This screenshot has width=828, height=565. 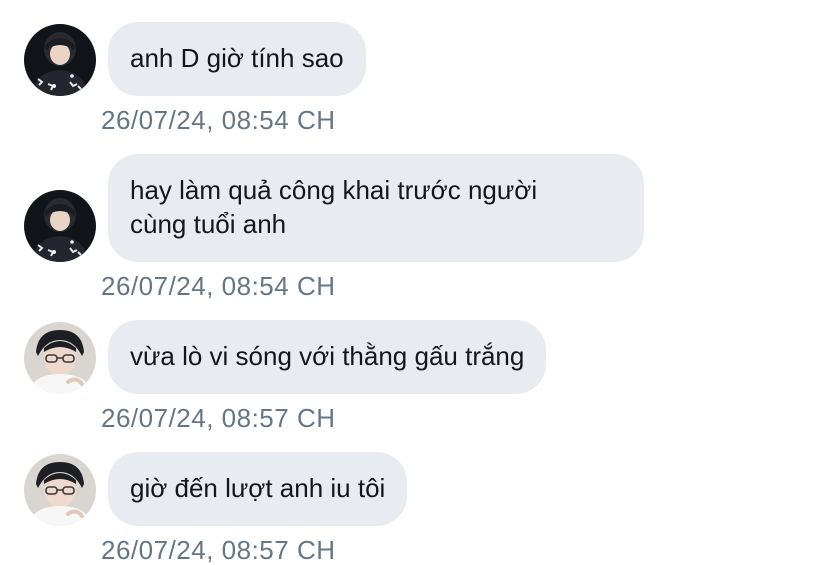 I want to click on message-text-line: cùng tuổi anh, so click(x=208, y=224).